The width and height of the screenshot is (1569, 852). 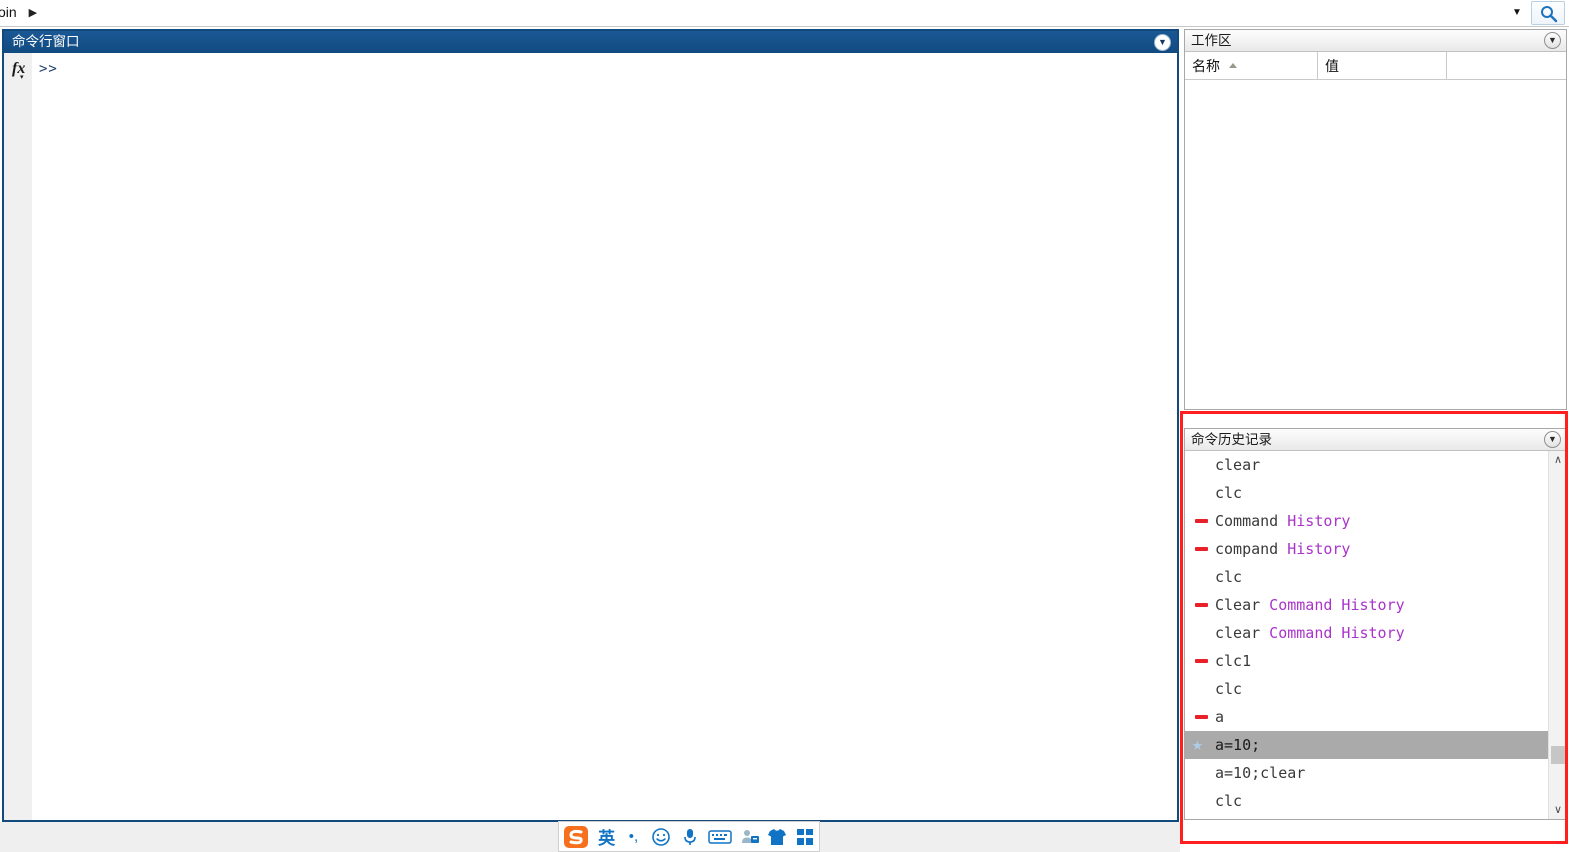 I want to click on apps-grid-icon, so click(x=805, y=836).